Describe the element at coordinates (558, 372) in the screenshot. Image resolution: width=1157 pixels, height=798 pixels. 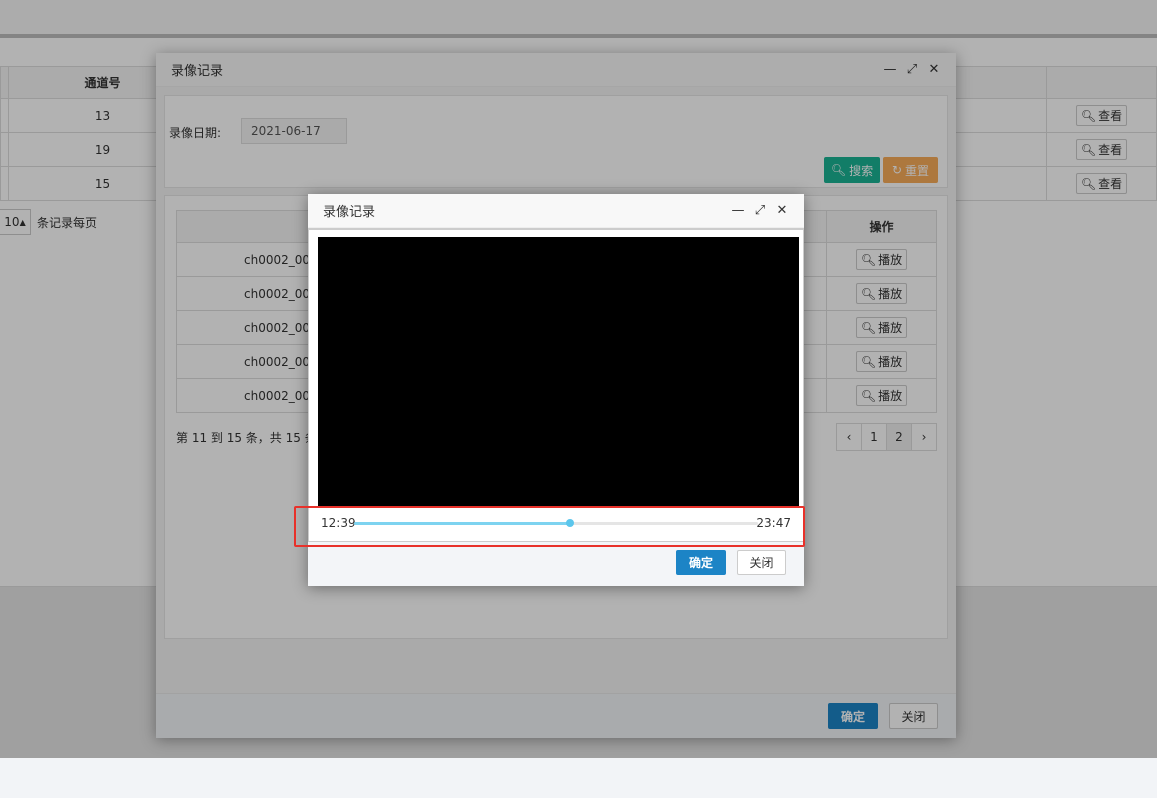
I see `video-player` at that location.